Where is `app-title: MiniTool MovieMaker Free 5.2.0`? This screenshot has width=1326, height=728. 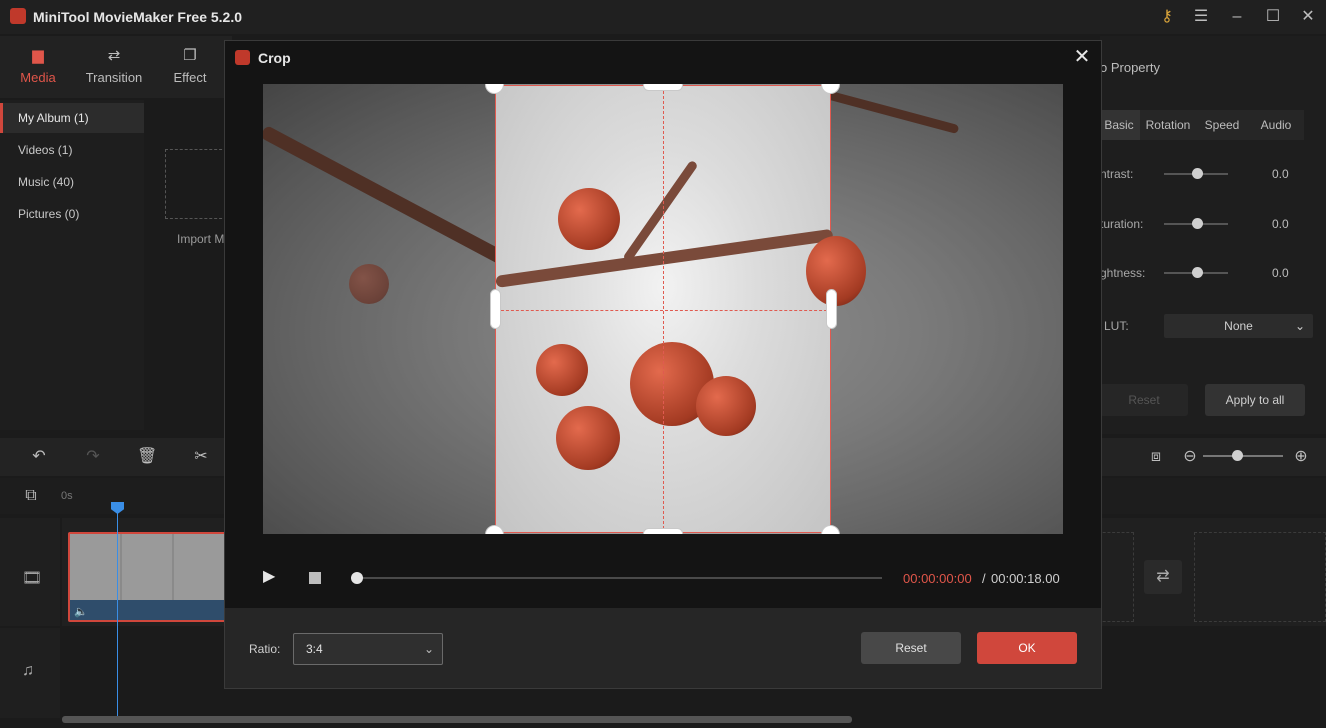 app-title: MiniTool MovieMaker Free 5.2.0 is located at coordinates (138, 17).